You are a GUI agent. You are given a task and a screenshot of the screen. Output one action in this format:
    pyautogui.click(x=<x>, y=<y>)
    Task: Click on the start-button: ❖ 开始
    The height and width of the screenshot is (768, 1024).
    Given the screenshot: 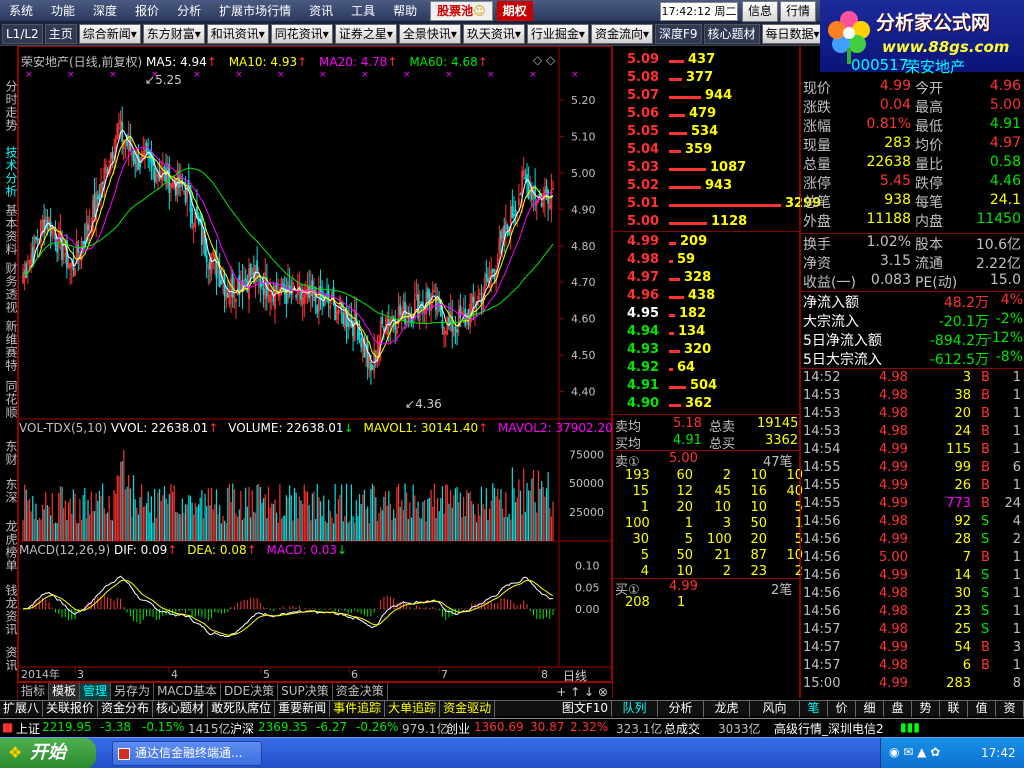 What is the action you would take?
    pyautogui.click(x=48, y=753)
    